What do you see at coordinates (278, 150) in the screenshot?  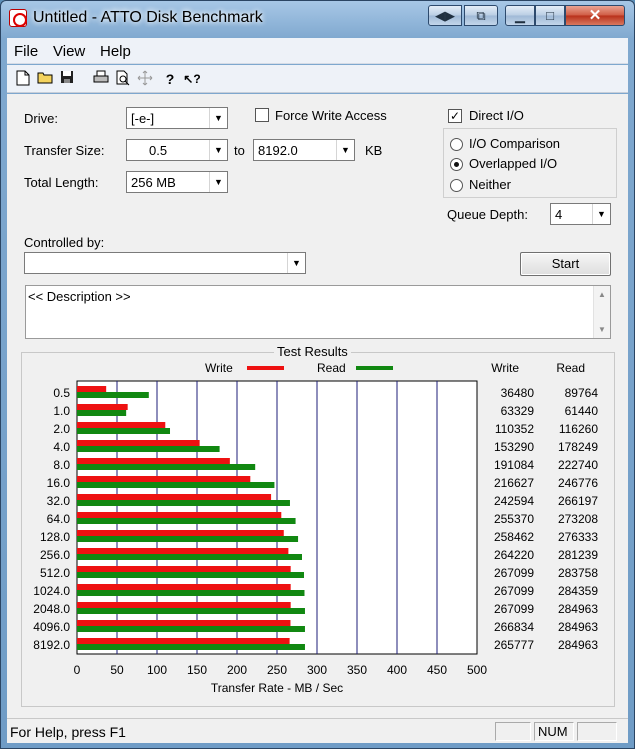 I see `transfer-size-to-value: 8192.0` at bounding box center [278, 150].